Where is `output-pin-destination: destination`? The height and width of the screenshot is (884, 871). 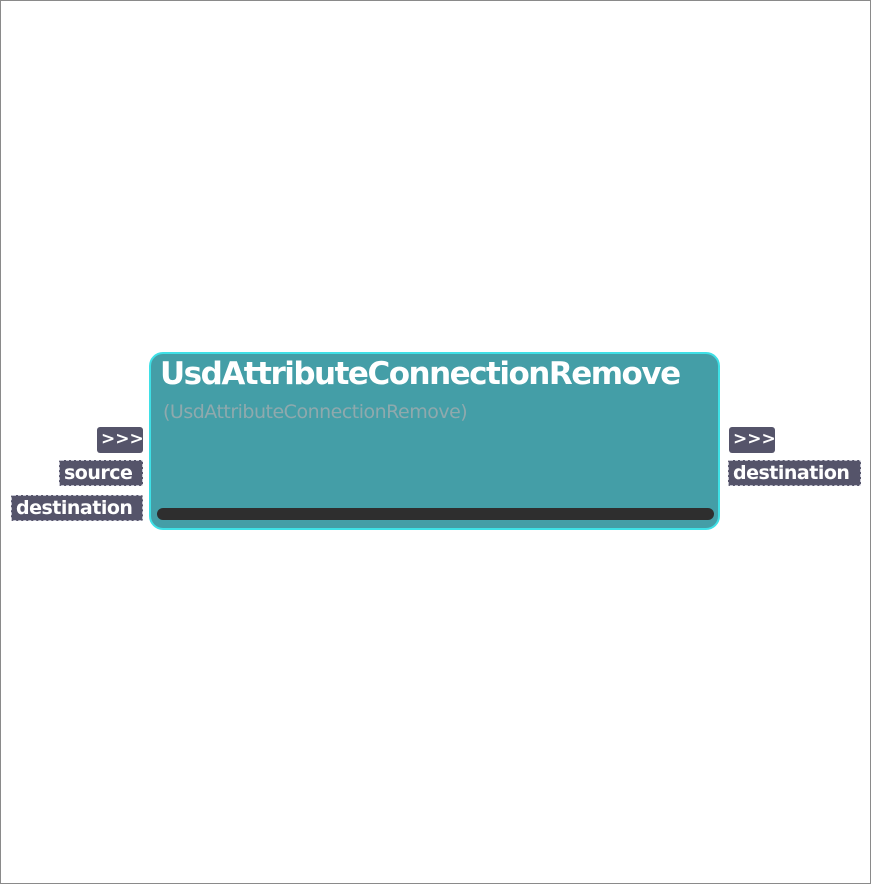 output-pin-destination: destination is located at coordinates (794, 473).